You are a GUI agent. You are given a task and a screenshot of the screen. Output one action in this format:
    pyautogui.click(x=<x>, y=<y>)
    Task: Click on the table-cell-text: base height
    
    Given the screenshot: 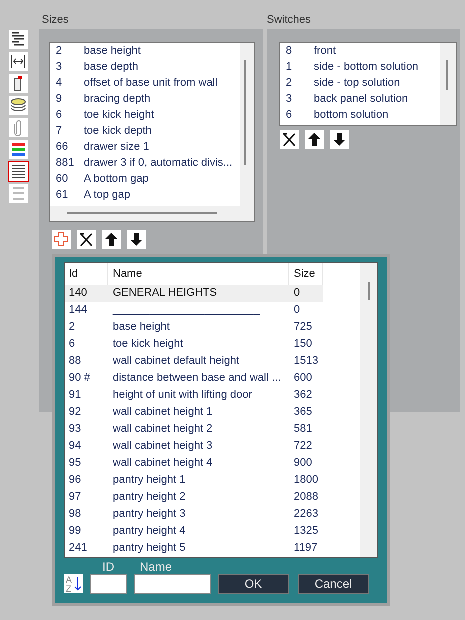 What is the action you would take?
    pyautogui.click(x=141, y=328)
    